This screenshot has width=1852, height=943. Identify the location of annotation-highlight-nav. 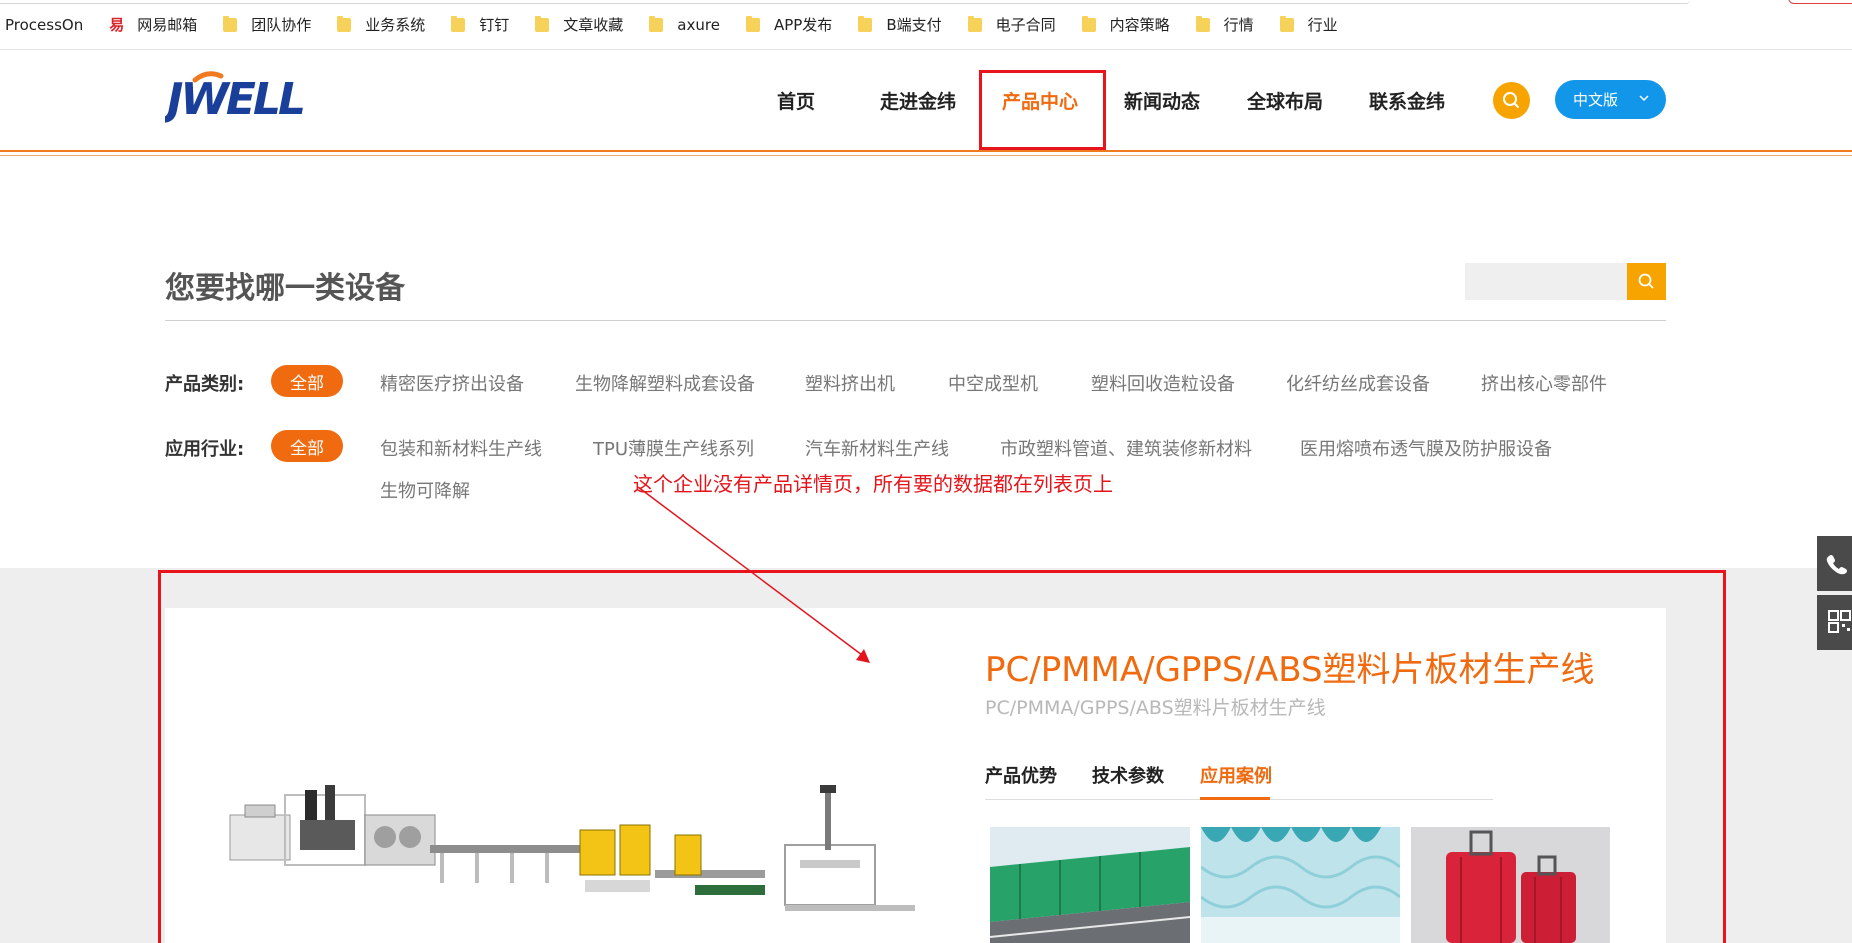
(1042, 110).